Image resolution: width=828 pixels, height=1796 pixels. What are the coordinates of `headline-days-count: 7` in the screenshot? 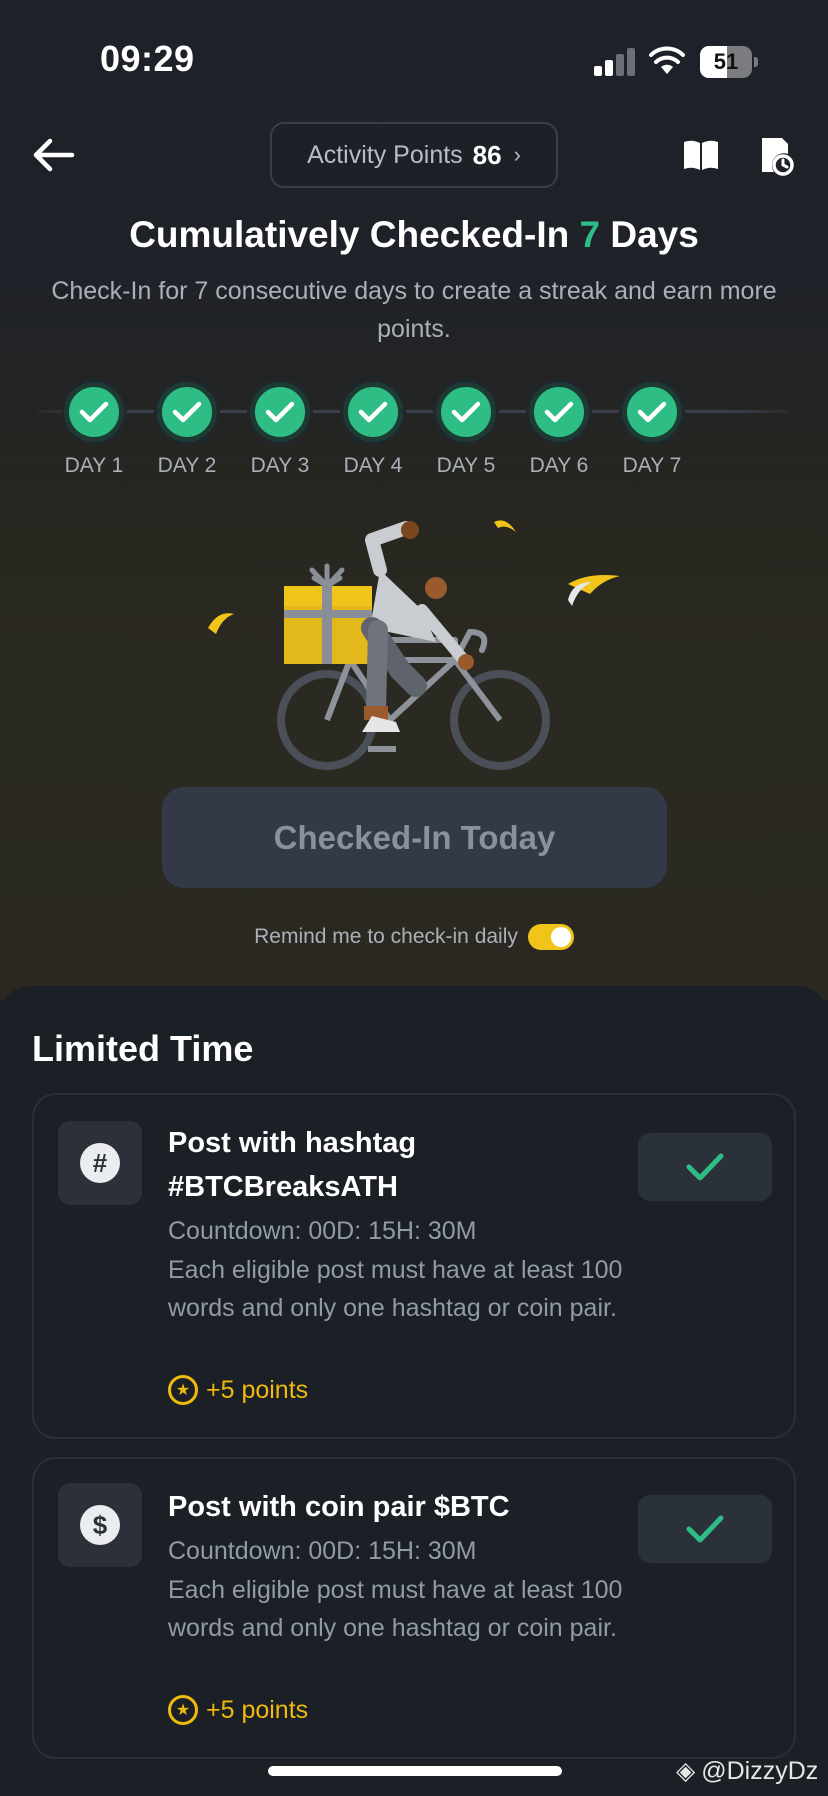 It's located at (590, 234).